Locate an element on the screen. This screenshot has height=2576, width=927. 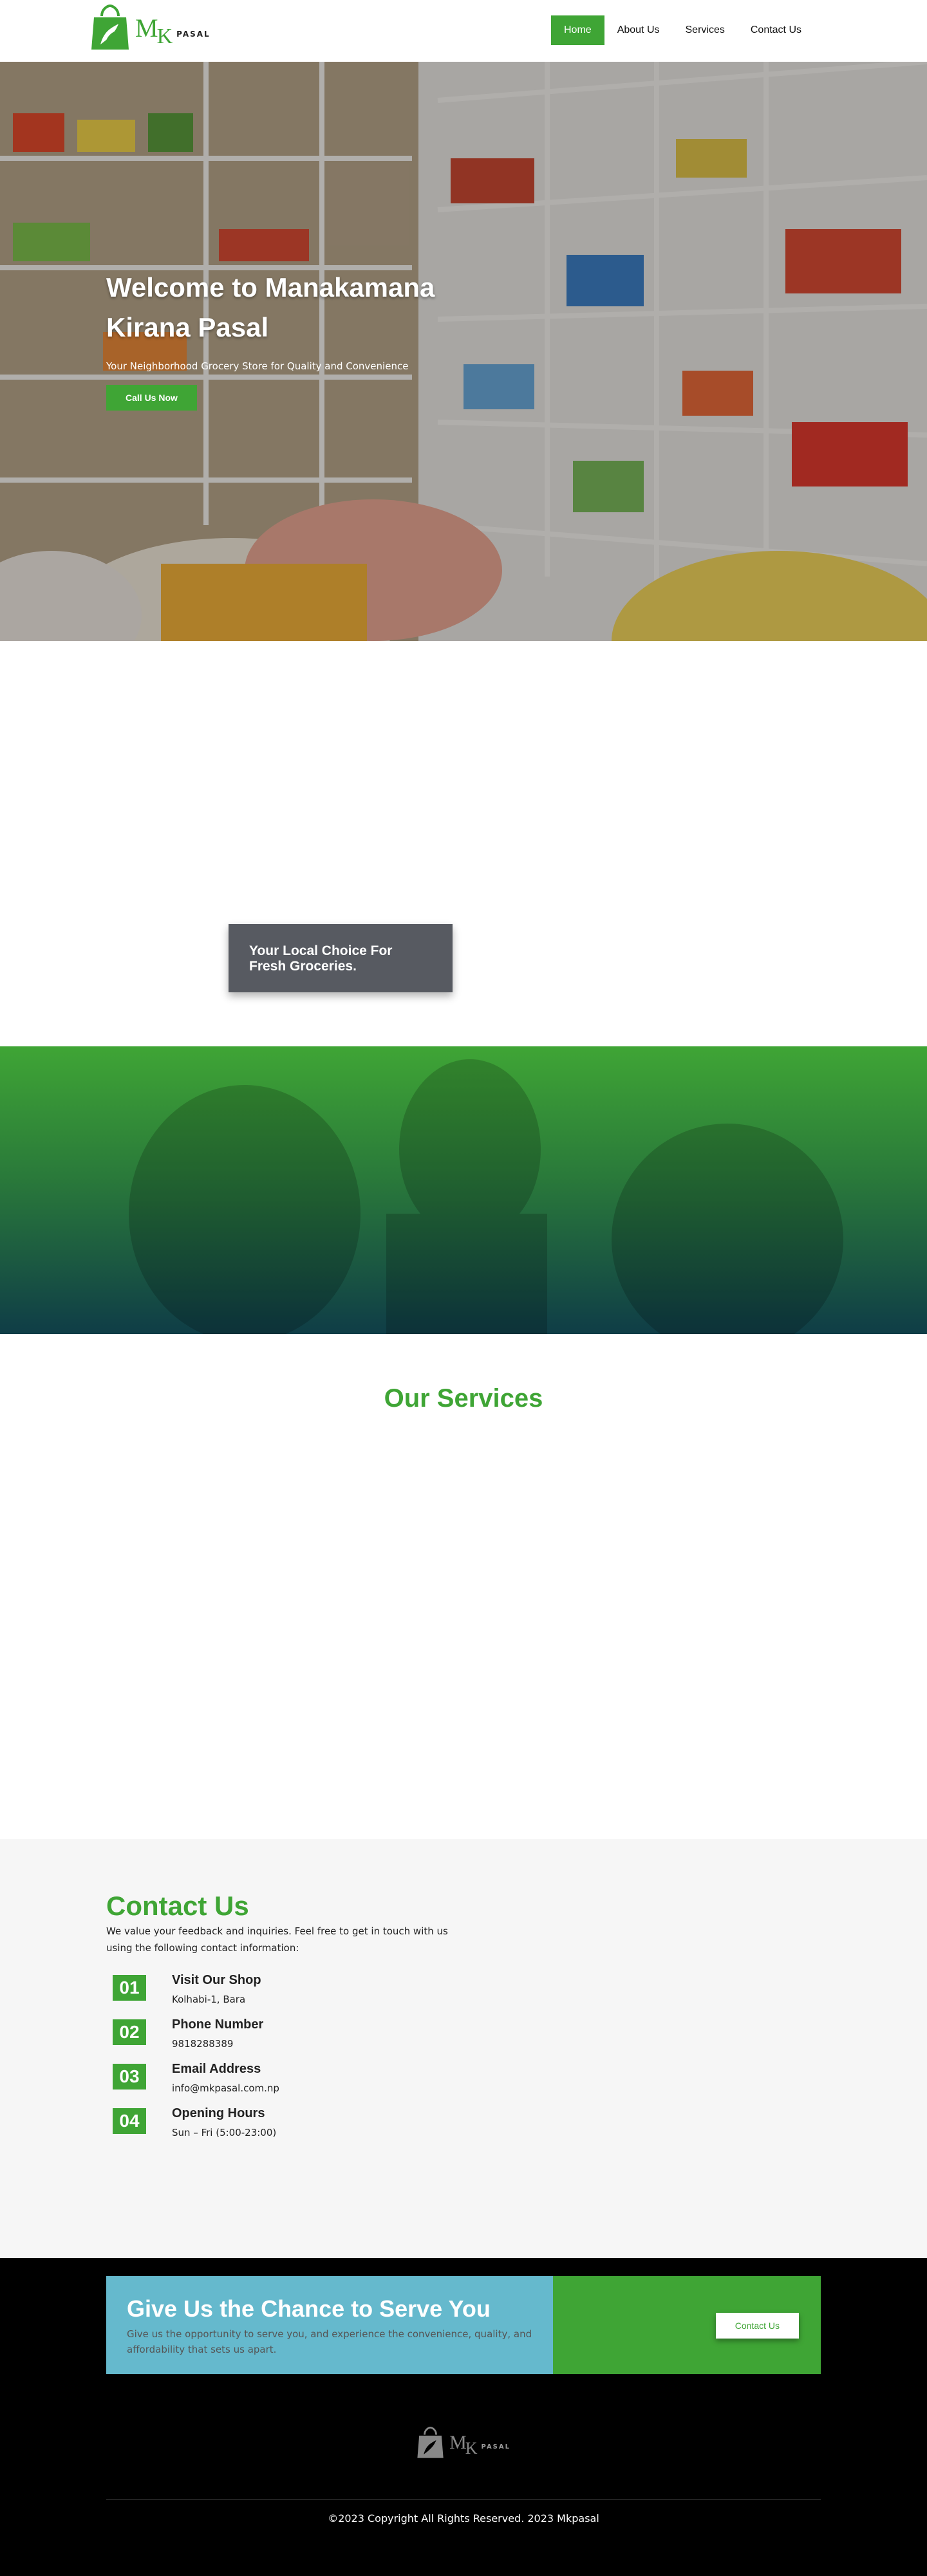
site-logo: M K PASAL is located at coordinates (149, 28).